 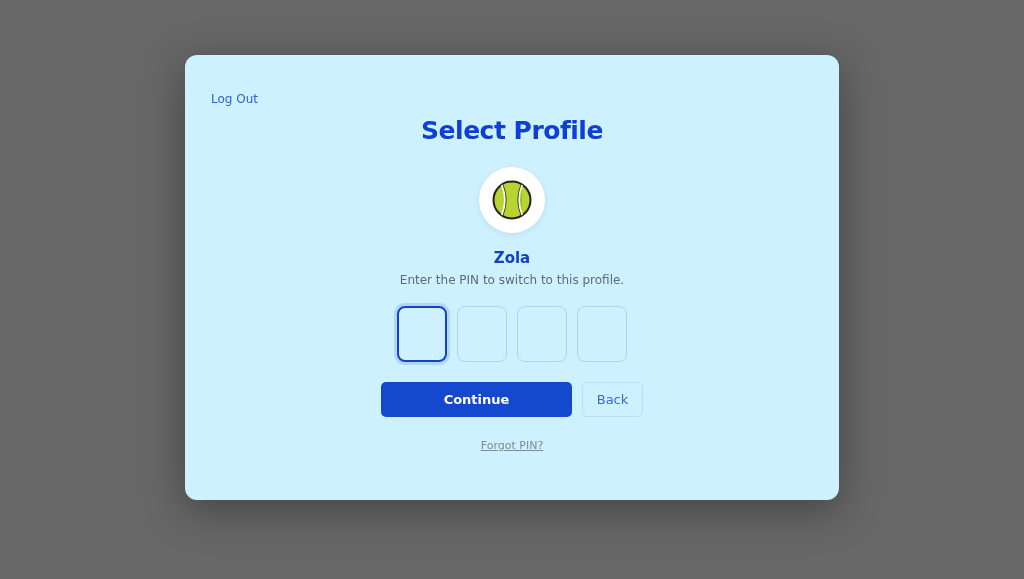 I want to click on profile-name: Zola, so click(x=512, y=258).